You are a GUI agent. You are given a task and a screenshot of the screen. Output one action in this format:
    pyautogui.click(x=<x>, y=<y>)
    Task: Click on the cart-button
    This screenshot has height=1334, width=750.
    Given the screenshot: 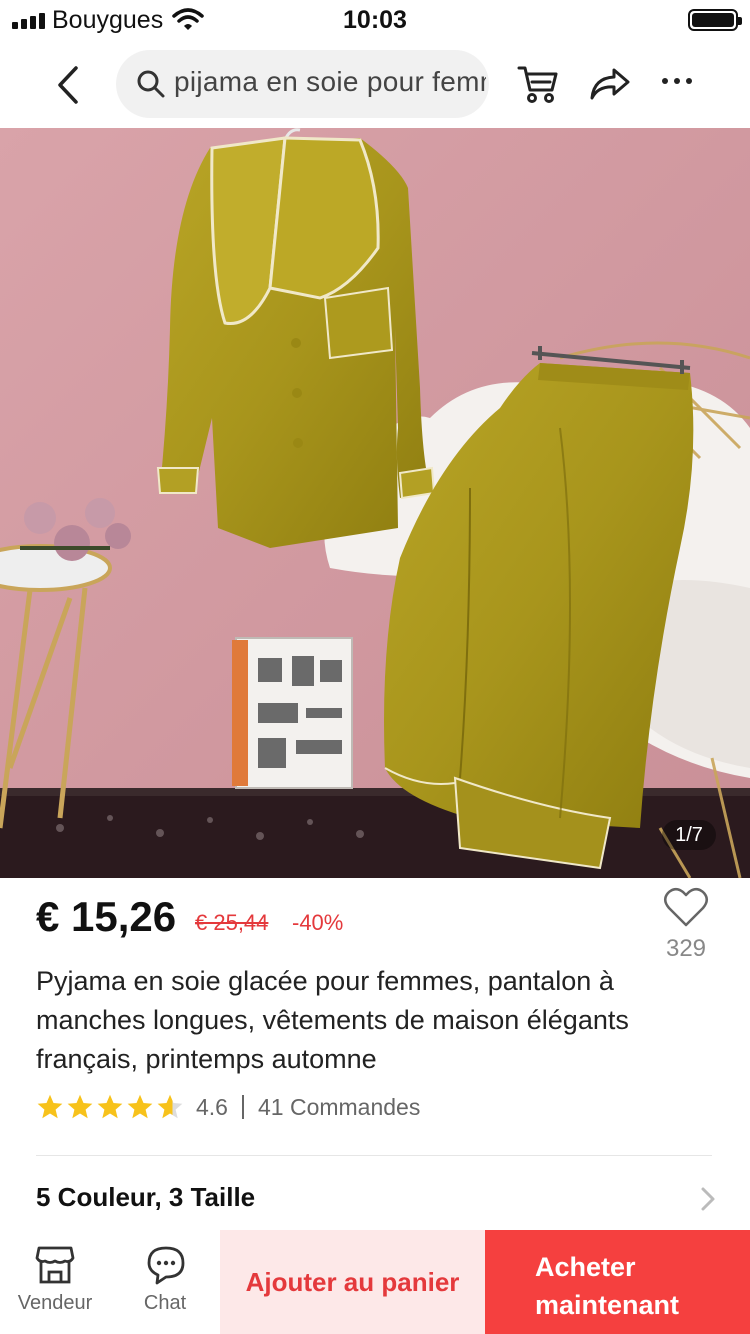 What is the action you would take?
    pyautogui.click(x=538, y=86)
    